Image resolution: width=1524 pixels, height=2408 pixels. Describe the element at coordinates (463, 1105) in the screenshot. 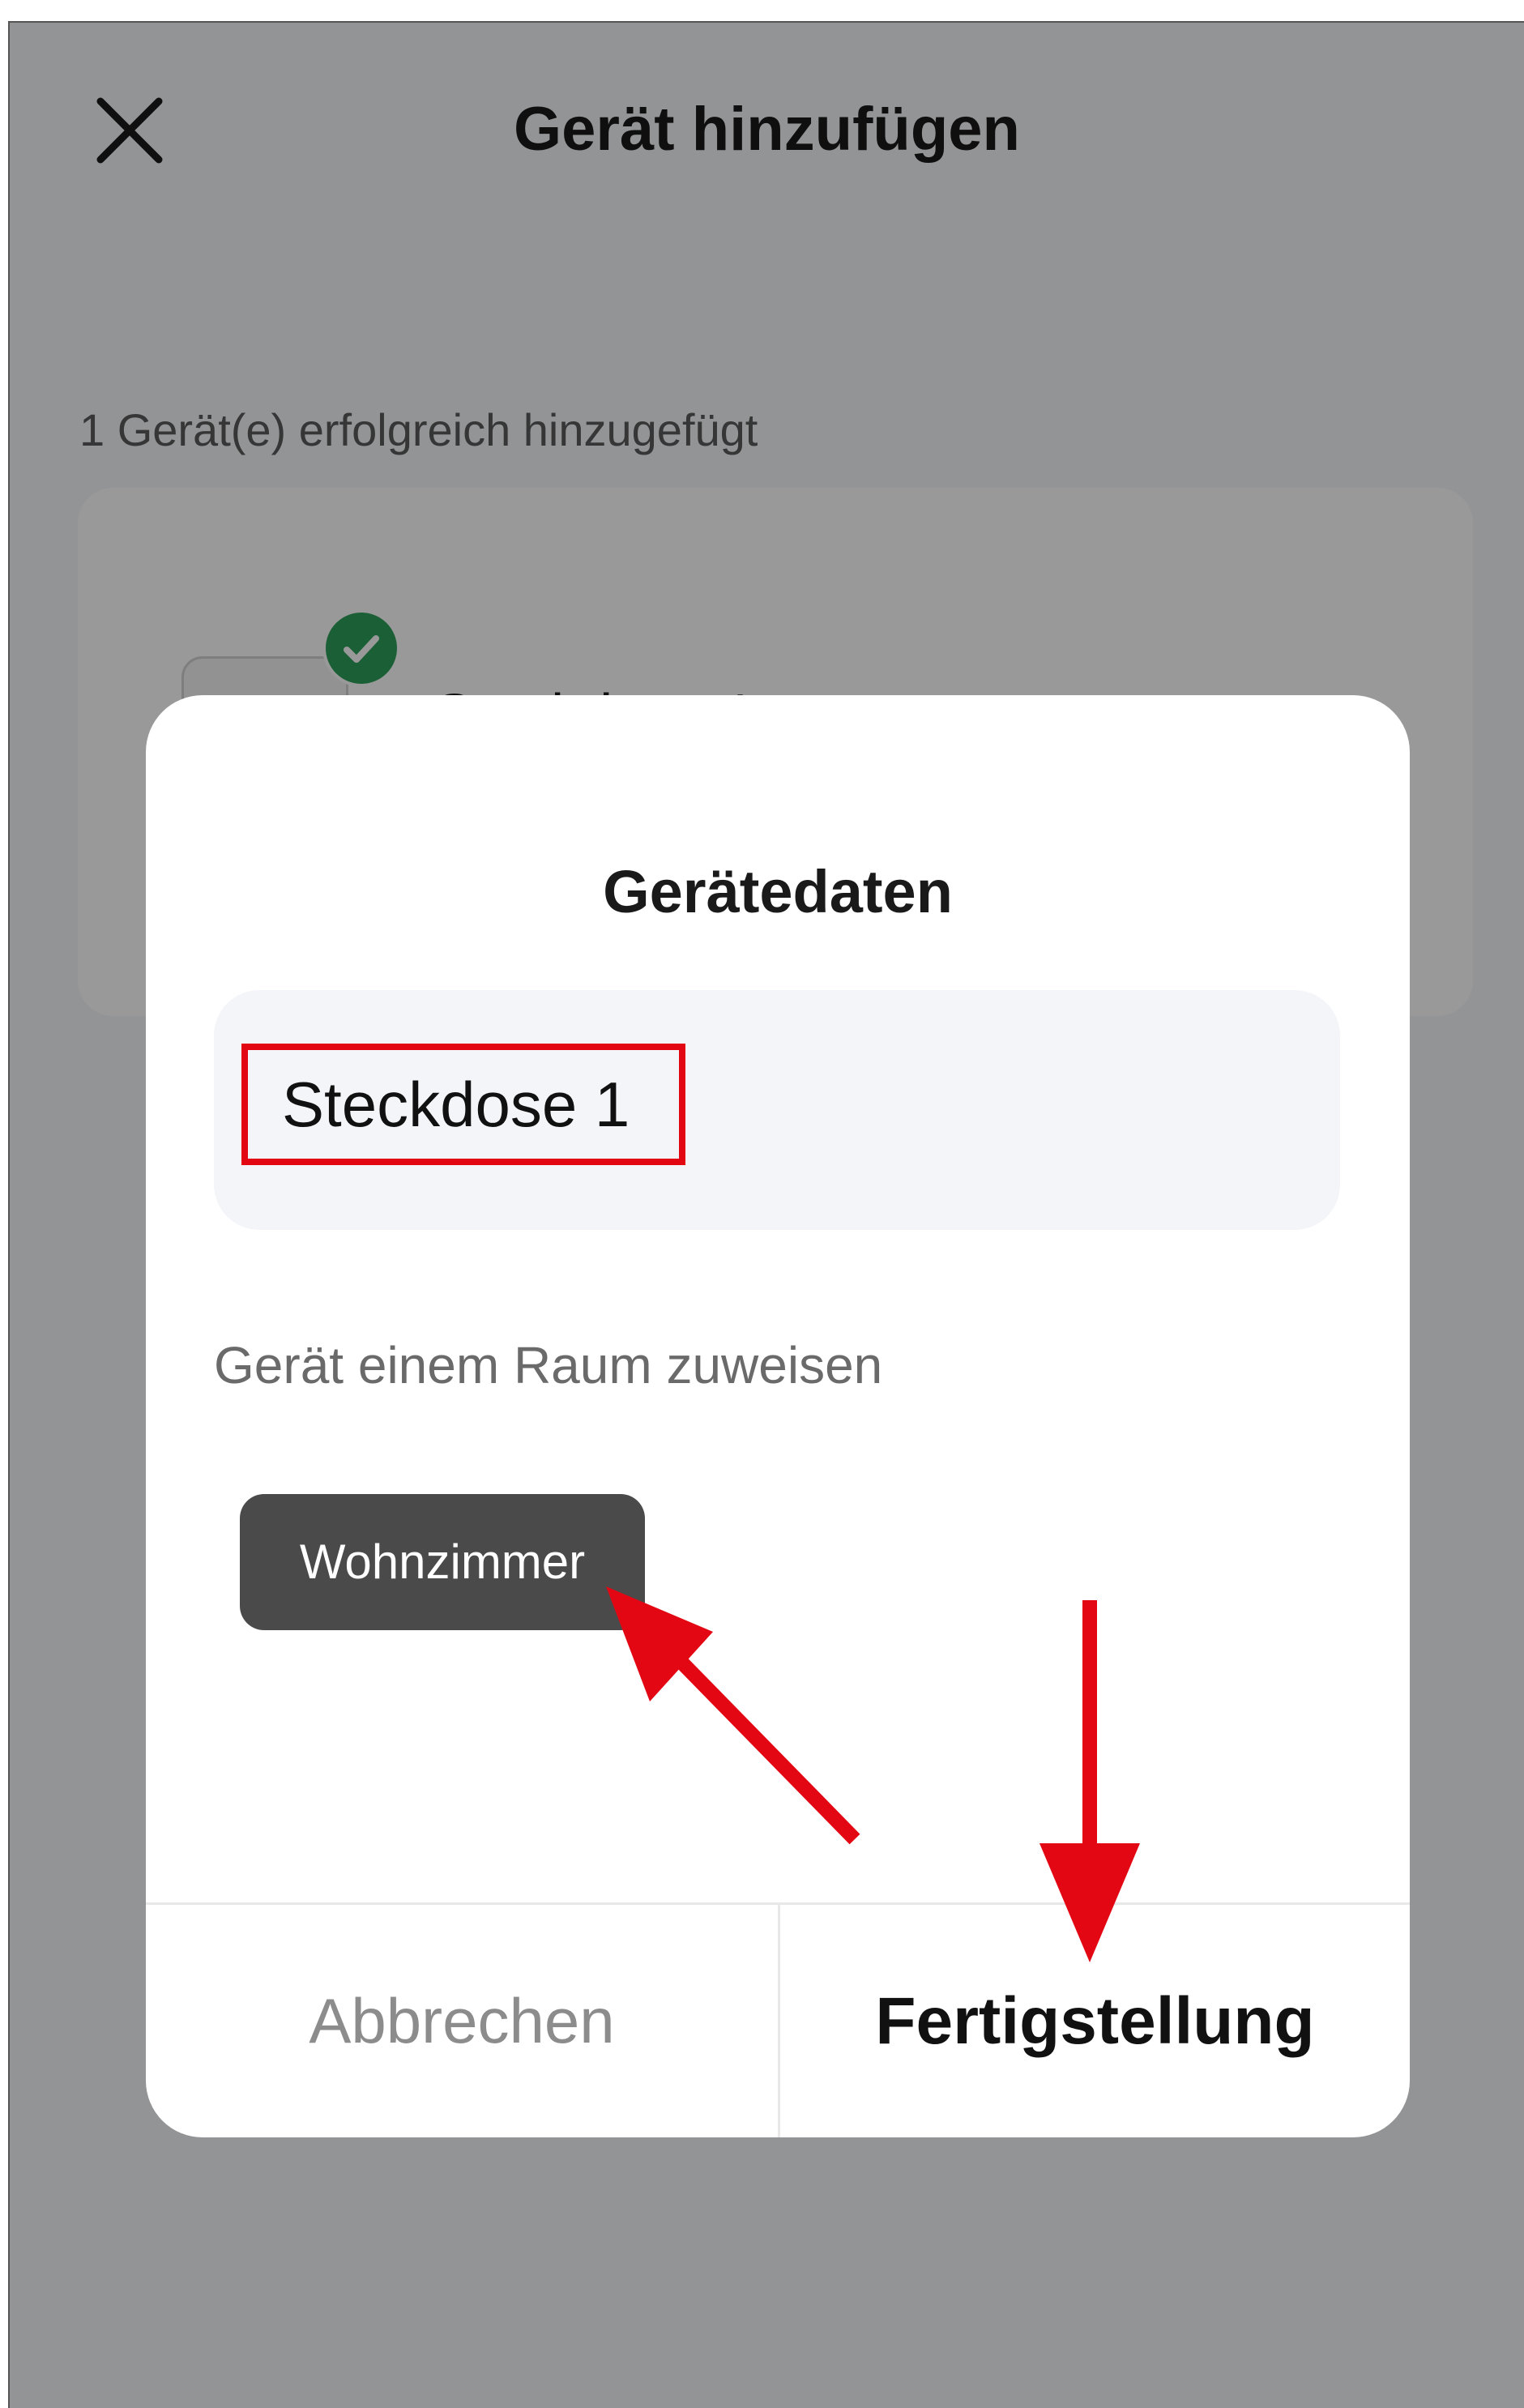

I see `device-name-input: Steckdose 1` at that location.